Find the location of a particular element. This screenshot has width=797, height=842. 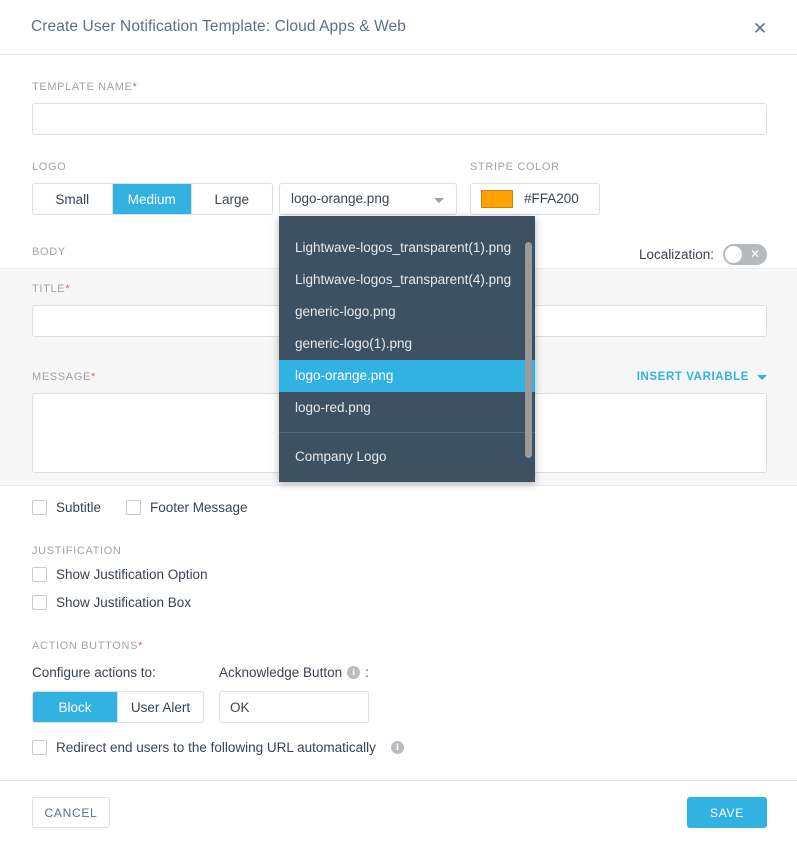

subtitle-checkbox: Subtitle is located at coordinates (66, 507).